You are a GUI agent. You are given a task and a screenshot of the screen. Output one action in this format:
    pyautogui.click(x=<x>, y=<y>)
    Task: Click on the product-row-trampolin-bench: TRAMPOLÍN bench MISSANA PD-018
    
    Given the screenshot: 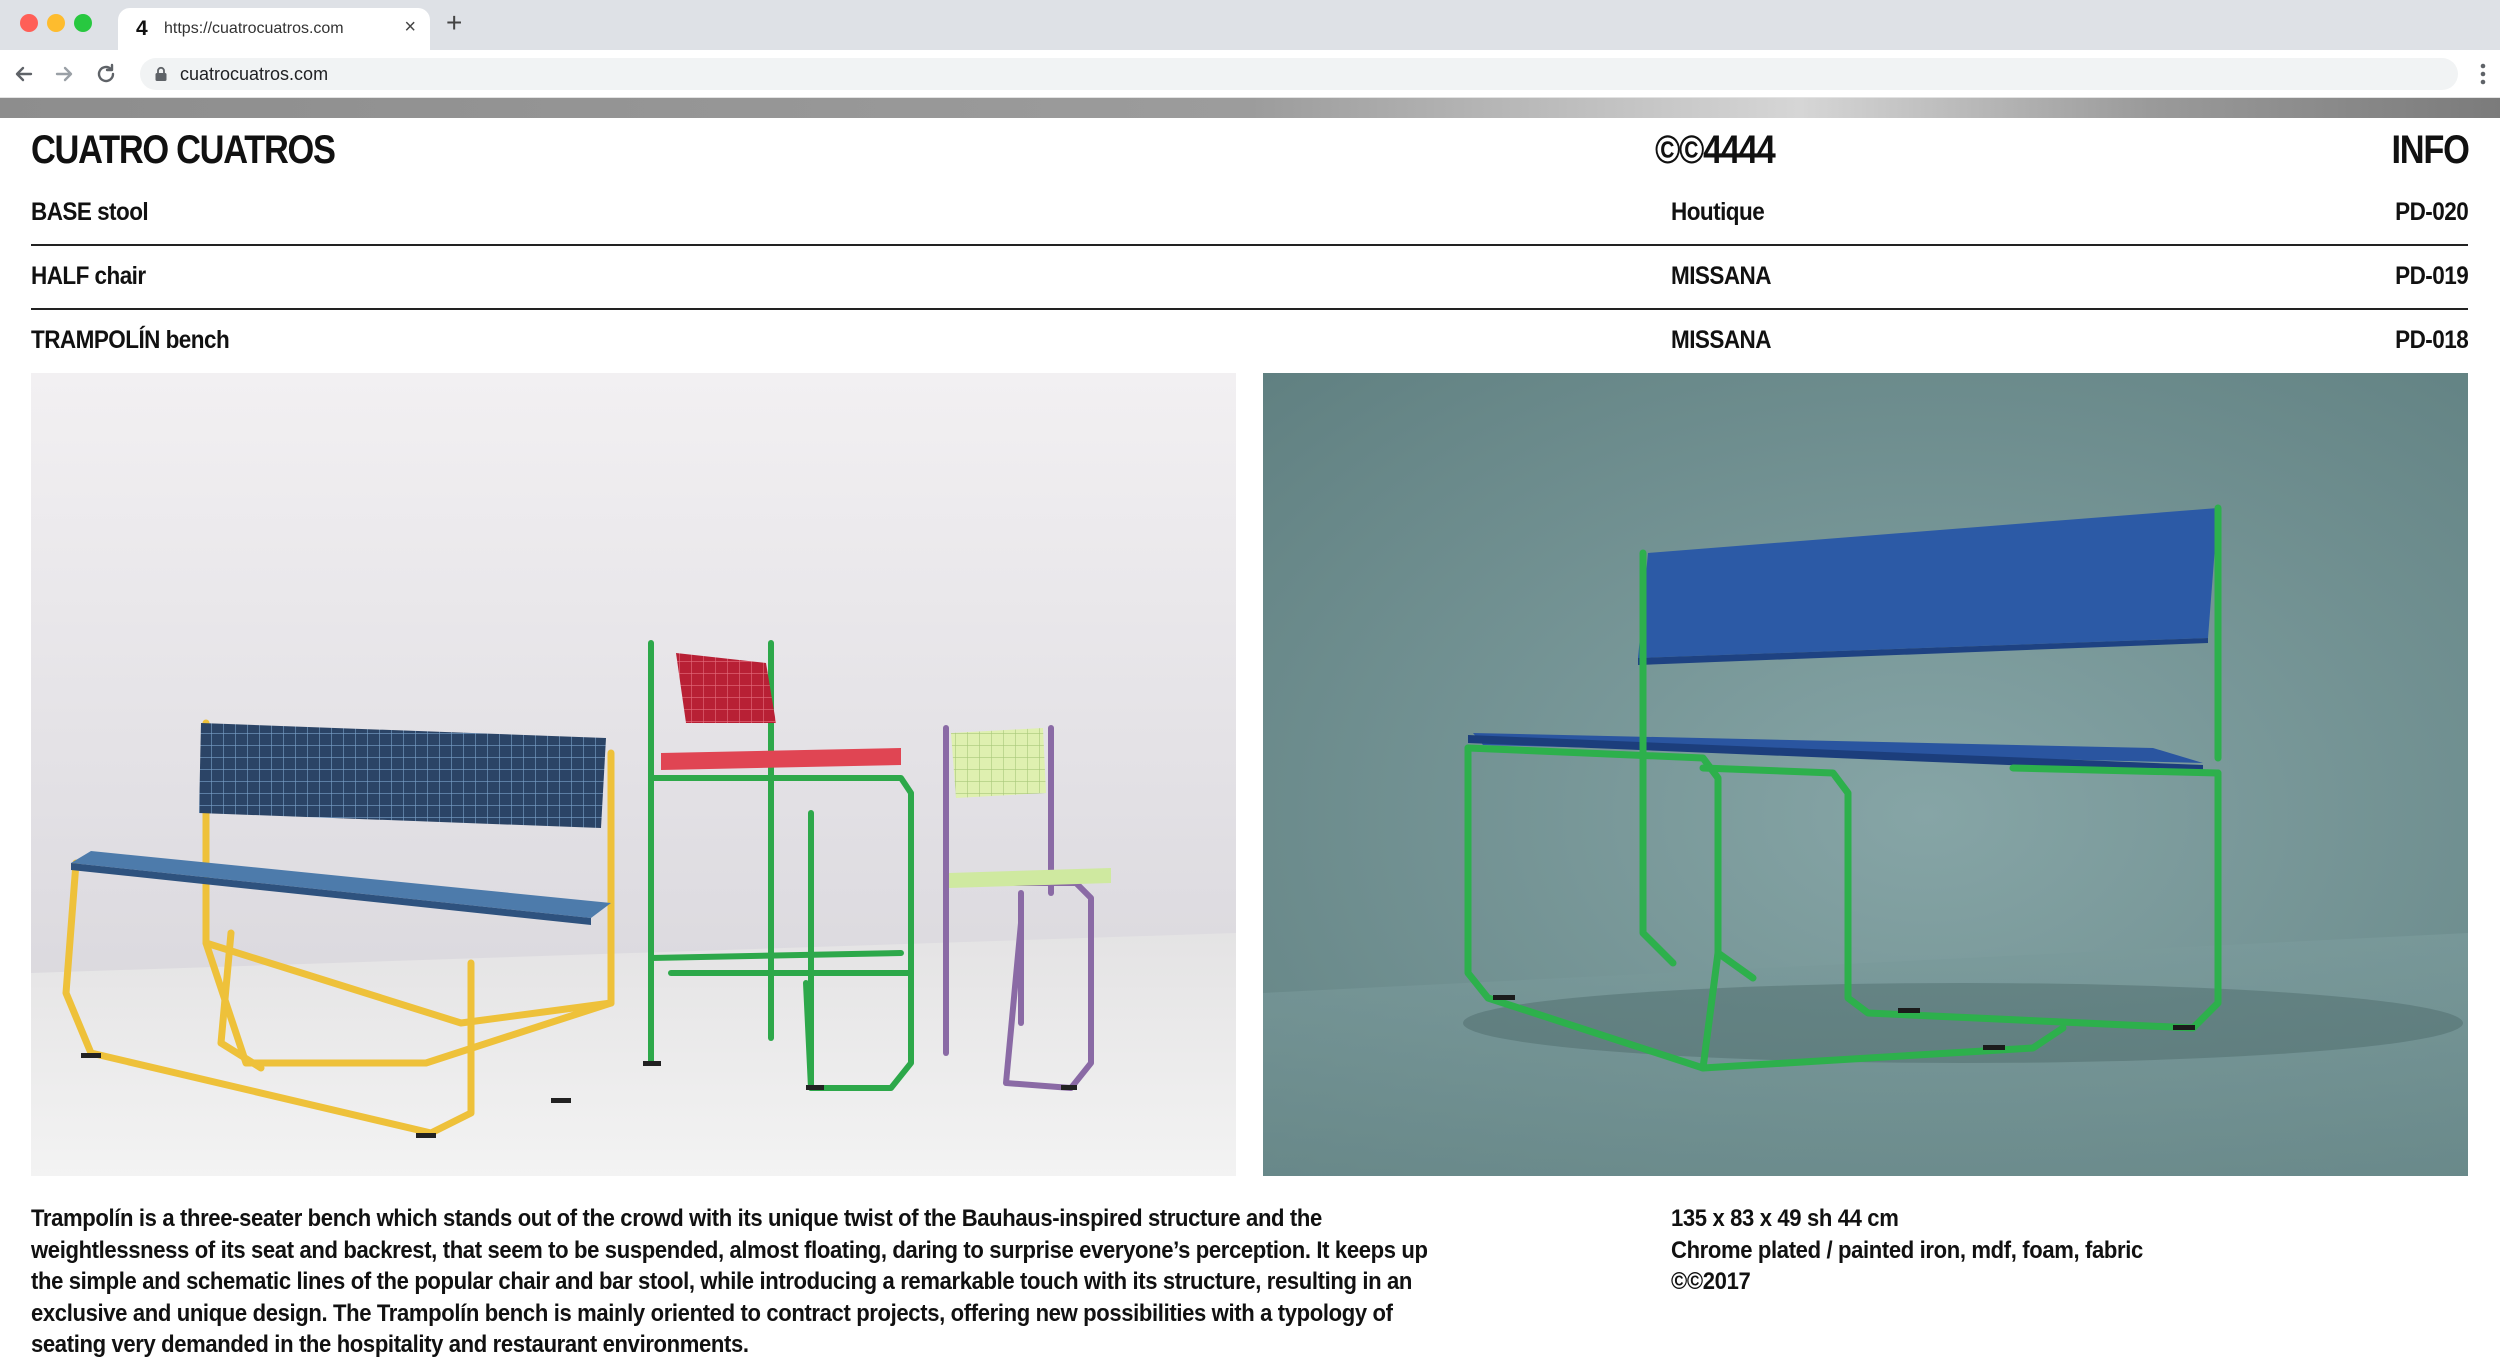 What is the action you would take?
    pyautogui.click(x=1250, y=342)
    